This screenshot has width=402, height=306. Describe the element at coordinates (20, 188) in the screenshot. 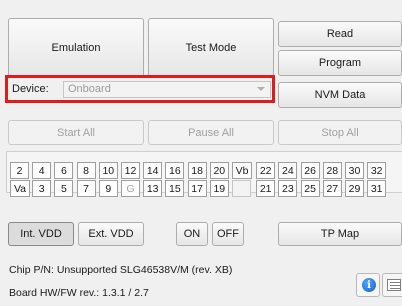

I see `pin-va: Va` at that location.